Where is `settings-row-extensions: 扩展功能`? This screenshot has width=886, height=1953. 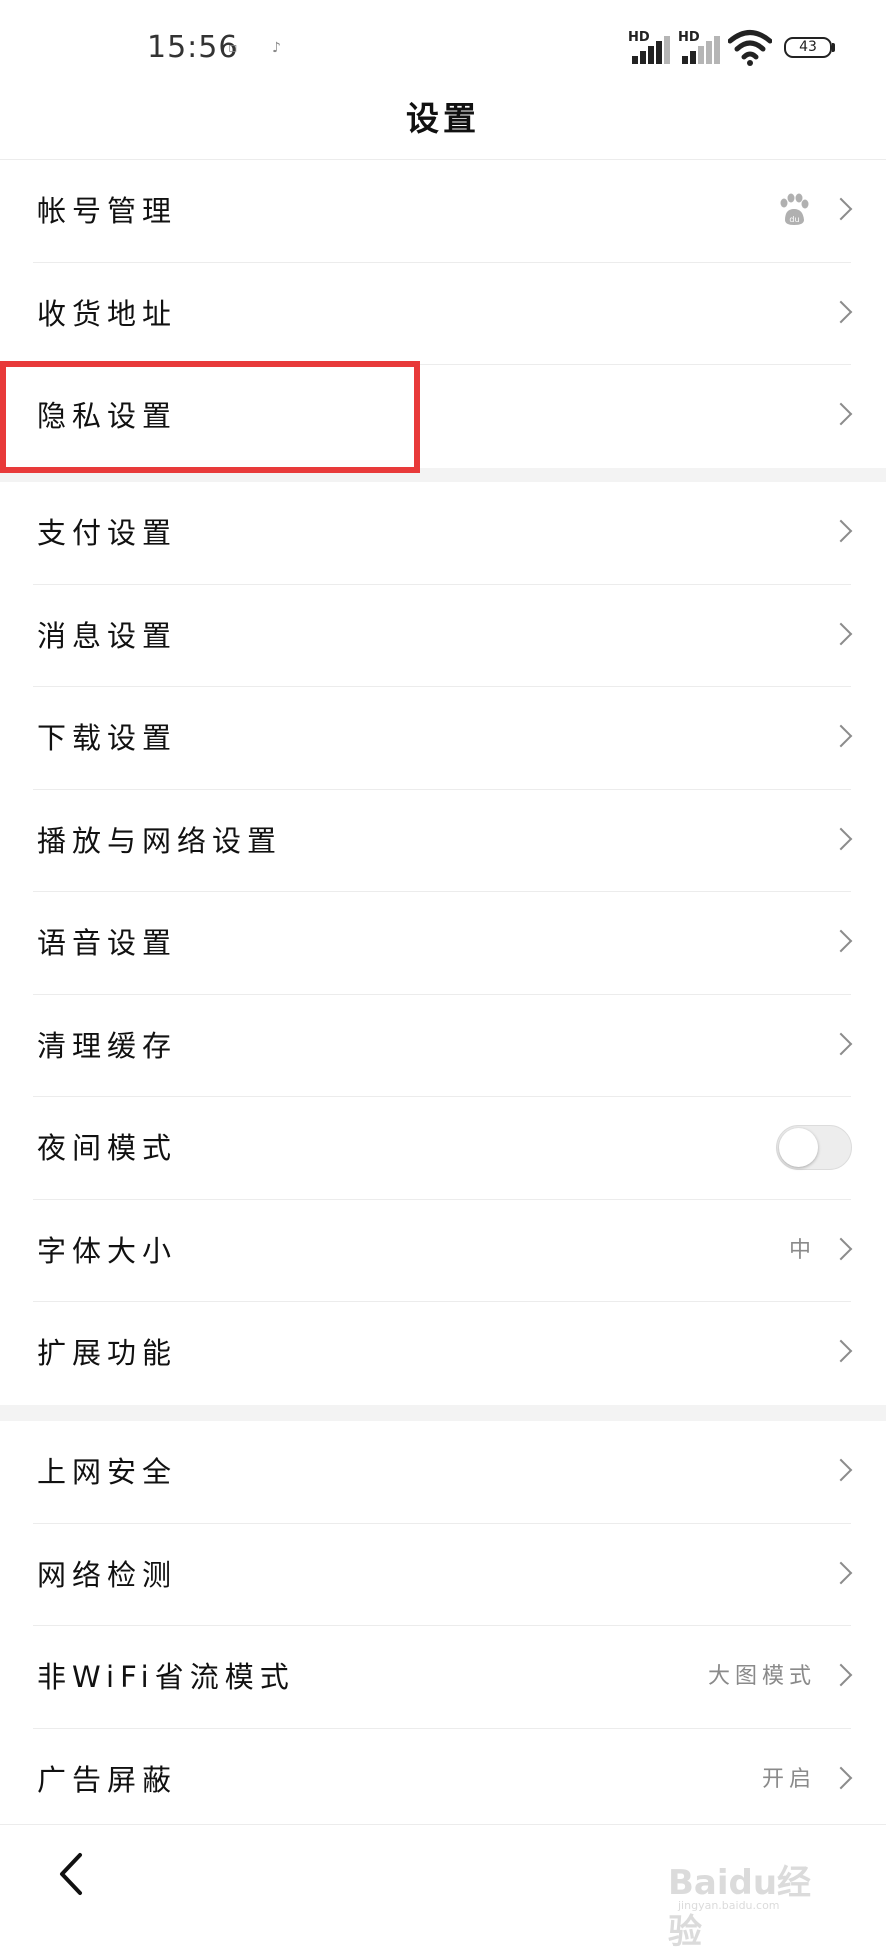 settings-row-extensions: 扩展功能 is located at coordinates (443, 1353).